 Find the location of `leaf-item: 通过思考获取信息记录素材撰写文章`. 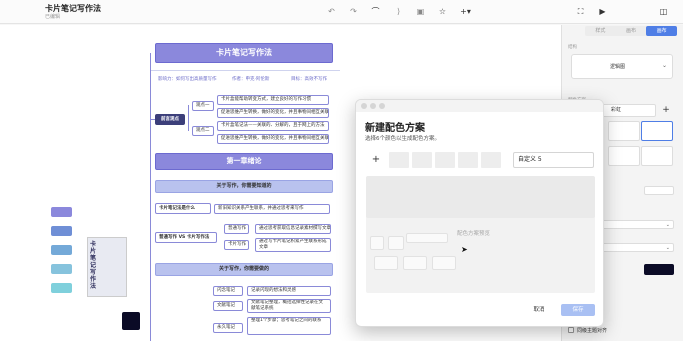

leaf-item: 通过思考获取信息记录素材撰写文章 is located at coordinates (293, 229).